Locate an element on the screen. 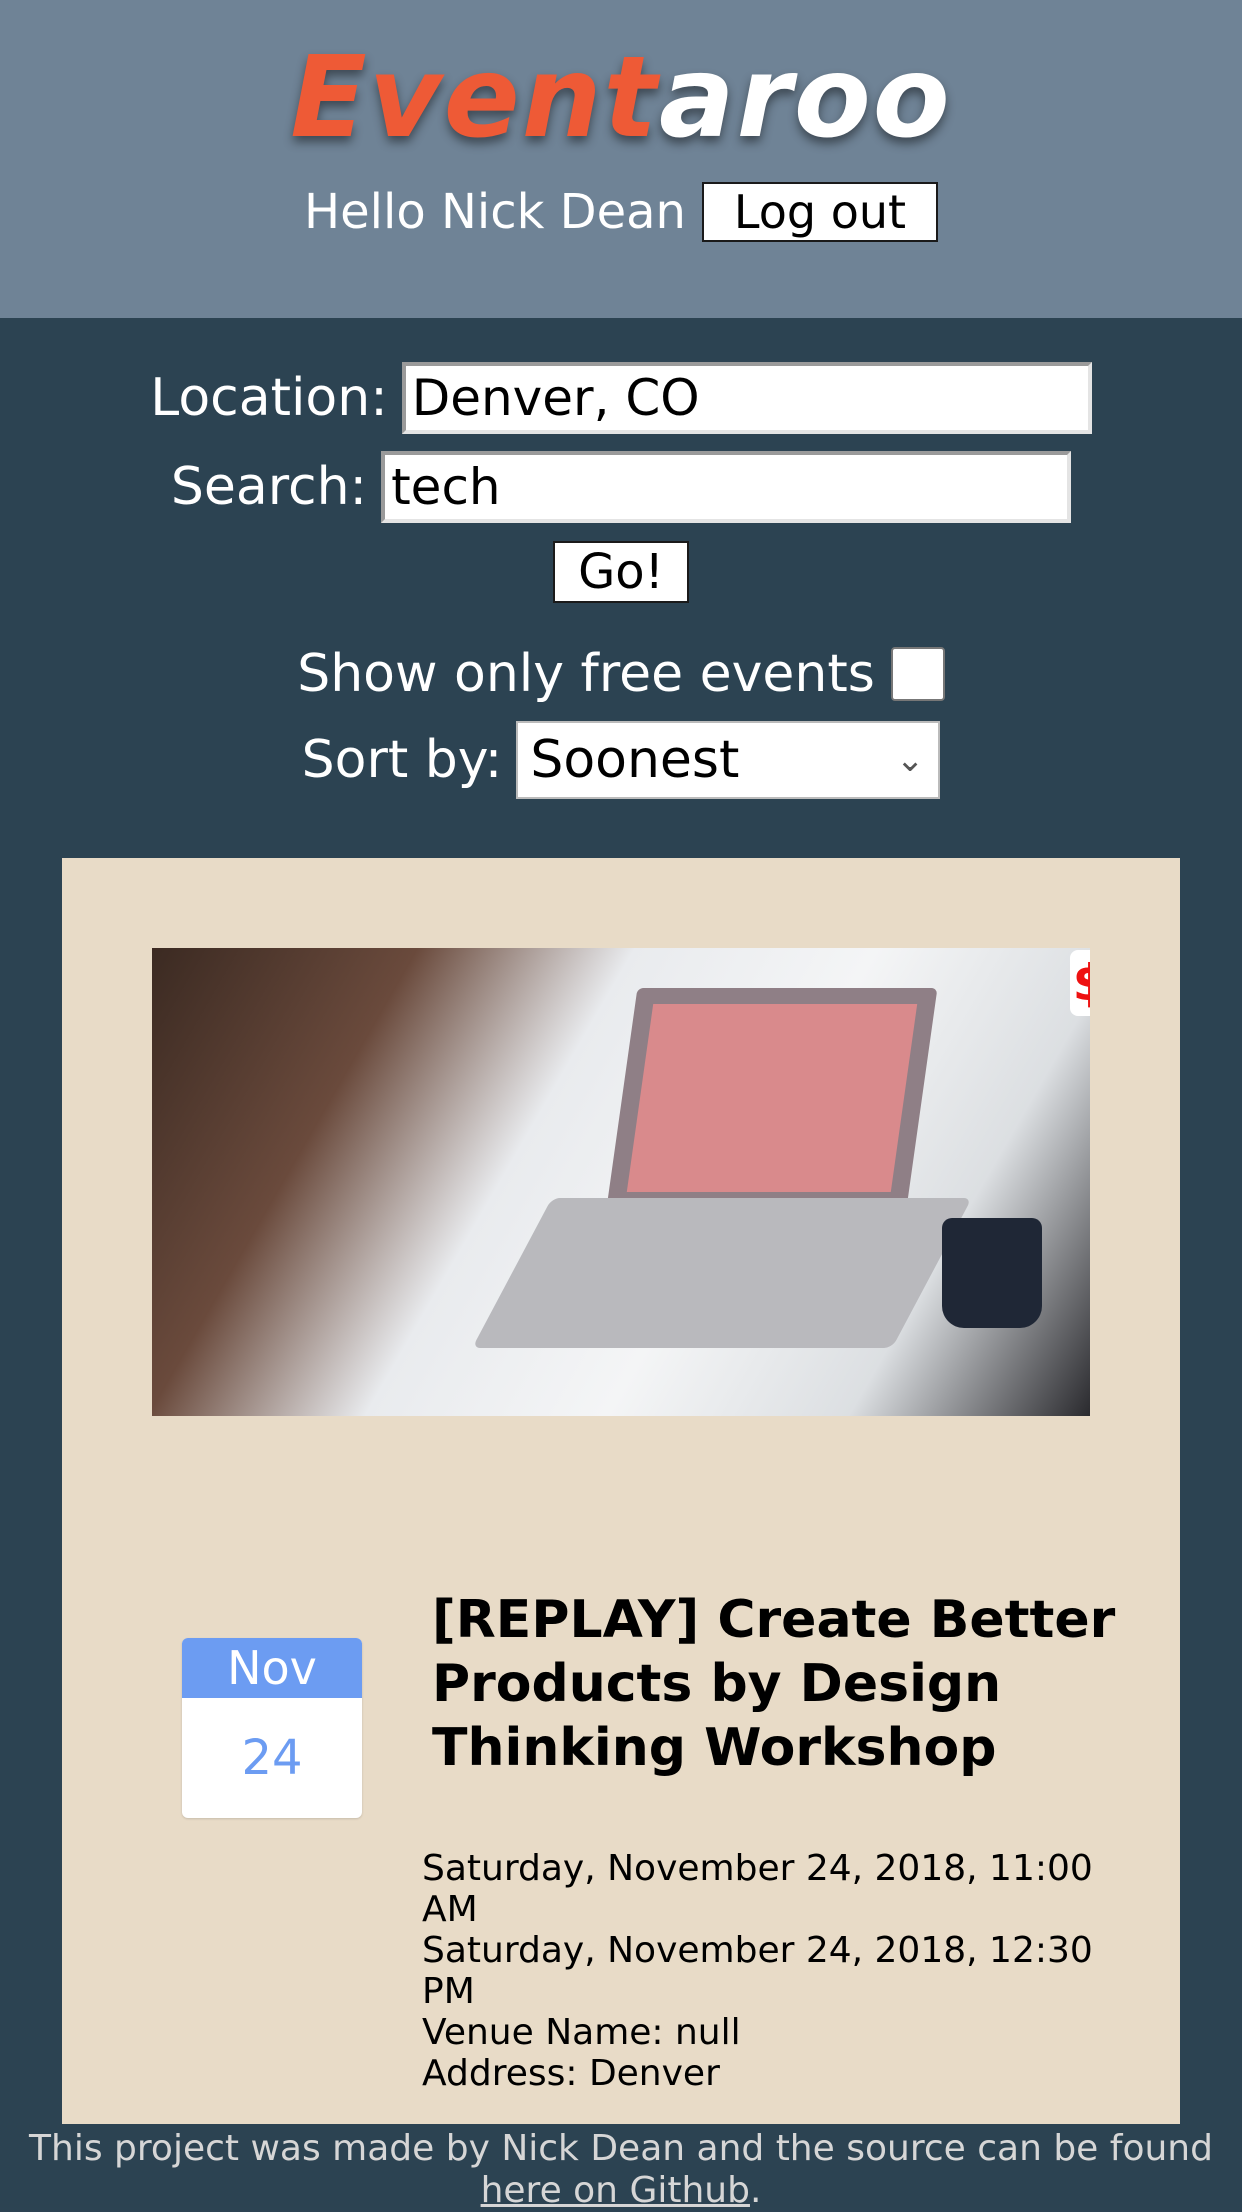 The image size is (1242, 2212). laptop-illustration is located at coordinates (772, 1098).